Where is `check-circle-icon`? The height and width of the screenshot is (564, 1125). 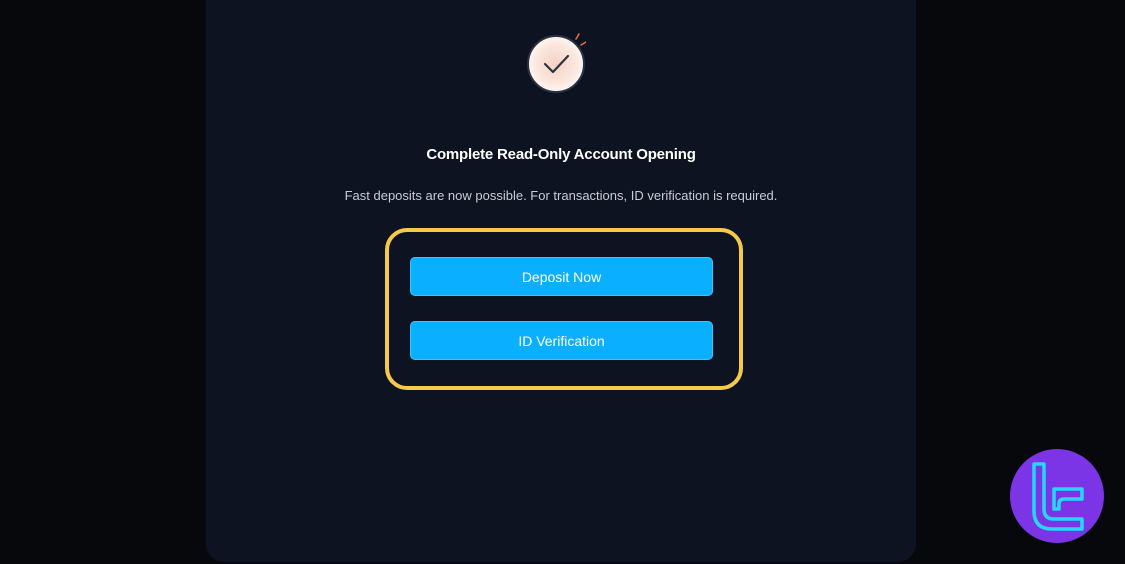 check-circle-icon is located at coordinates (556, 63).